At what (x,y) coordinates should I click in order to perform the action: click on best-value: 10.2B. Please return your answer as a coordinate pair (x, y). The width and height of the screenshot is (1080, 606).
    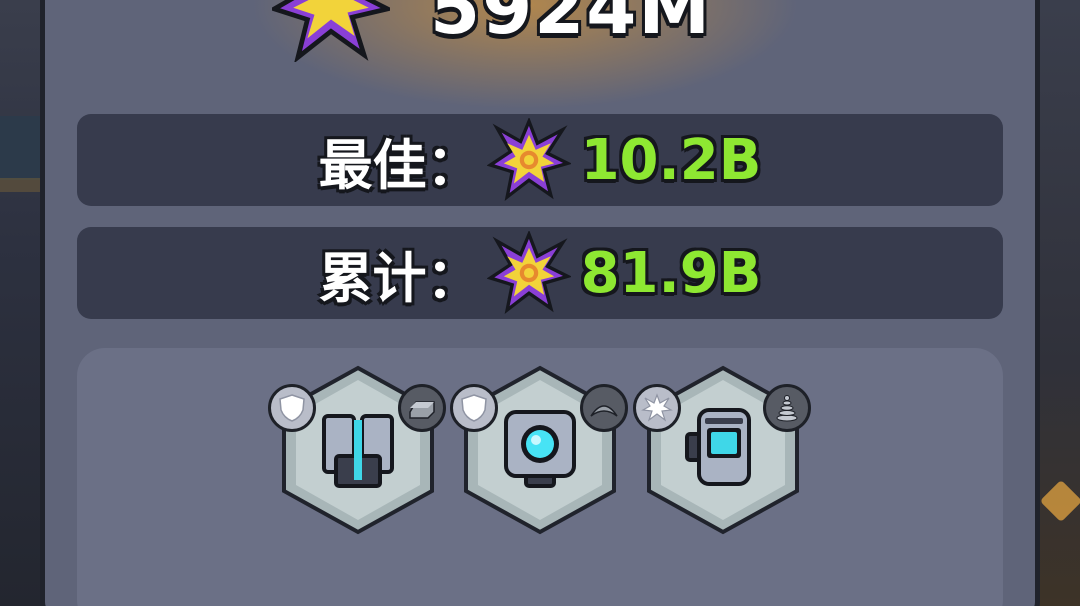
    Looking at the image, I should click on (671, 160).